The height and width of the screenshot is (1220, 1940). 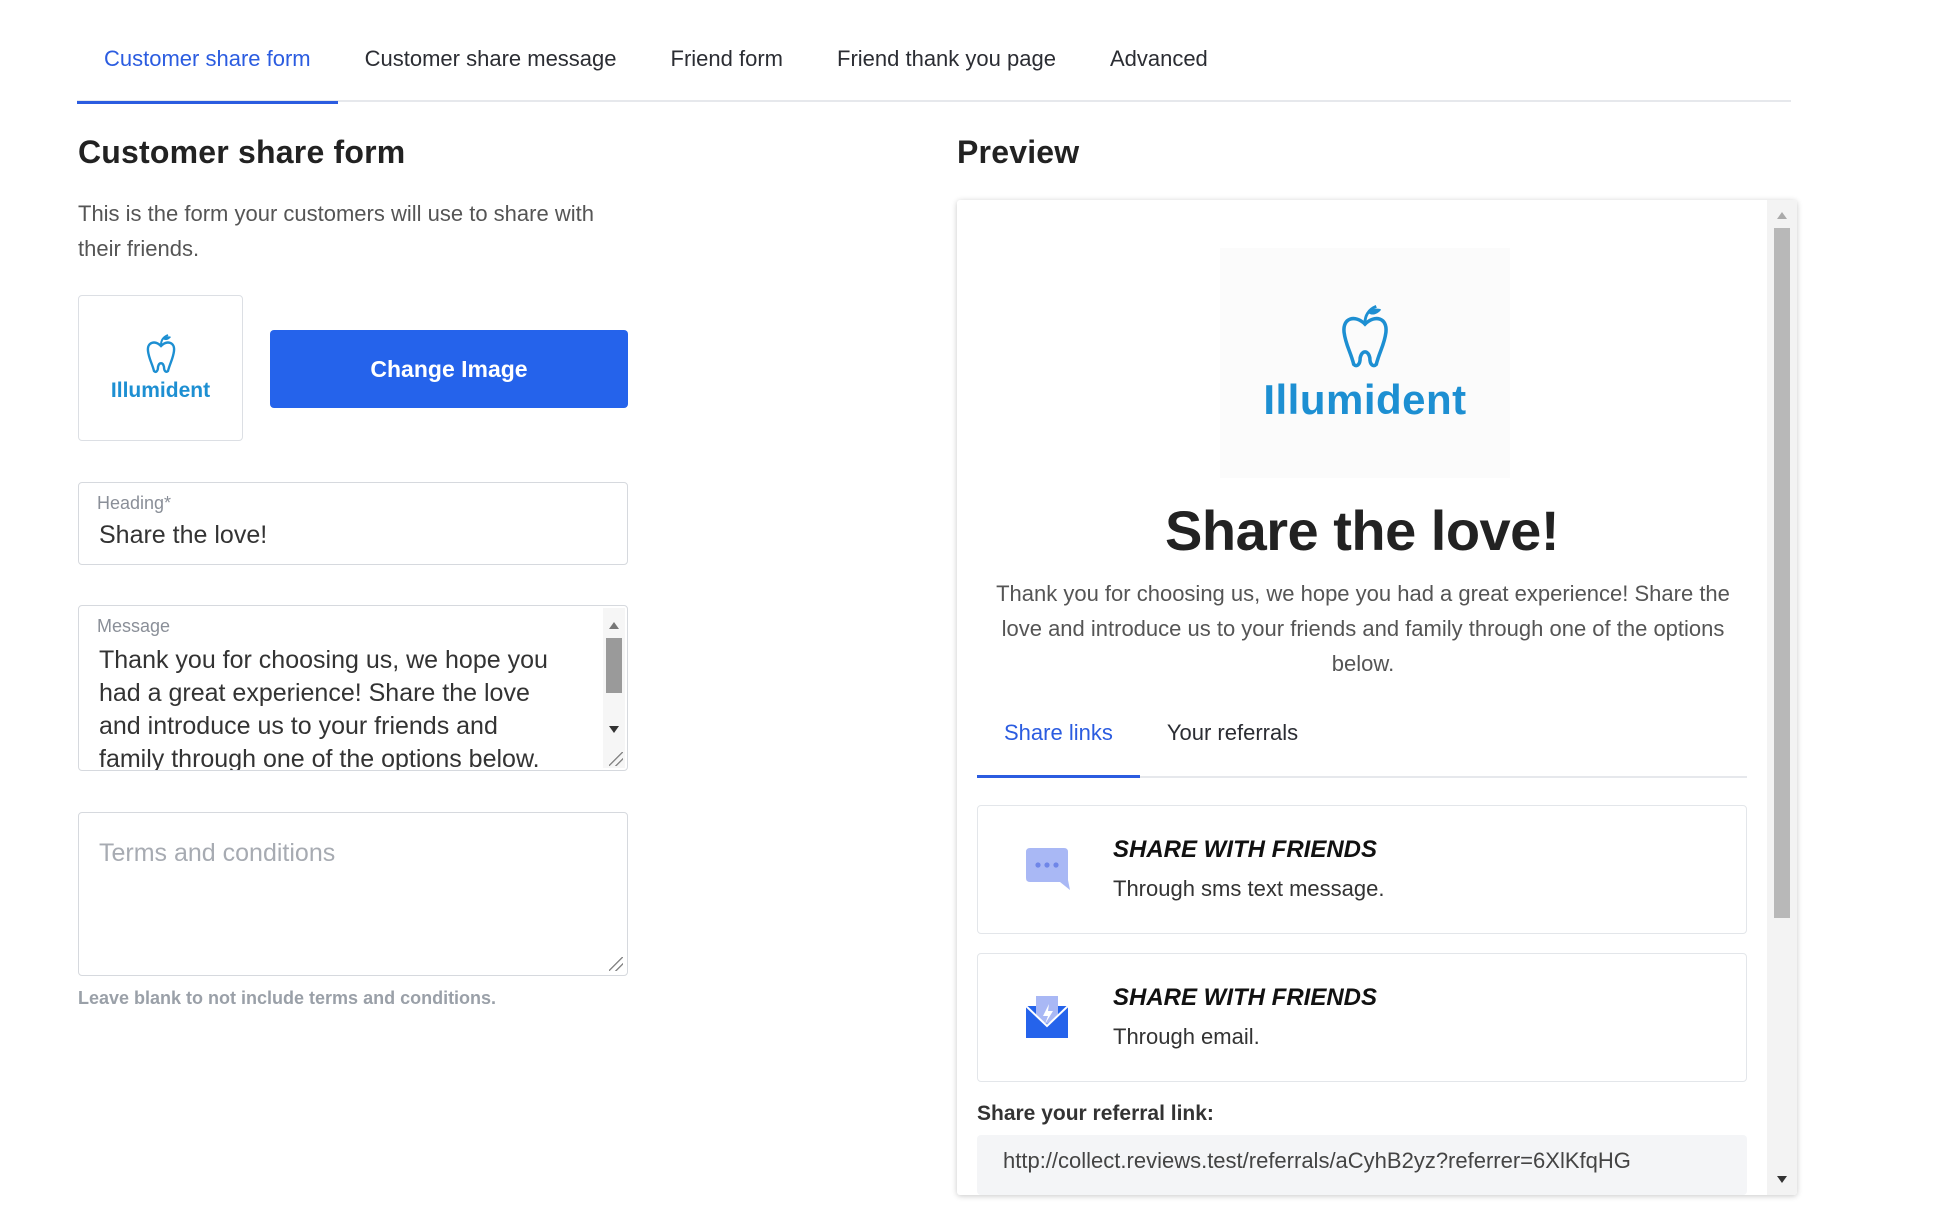 What do you see at coordinates (134, 503) in the screenshot?
I see `heading-field-label: Heading*` at bounding box center [134, 503].